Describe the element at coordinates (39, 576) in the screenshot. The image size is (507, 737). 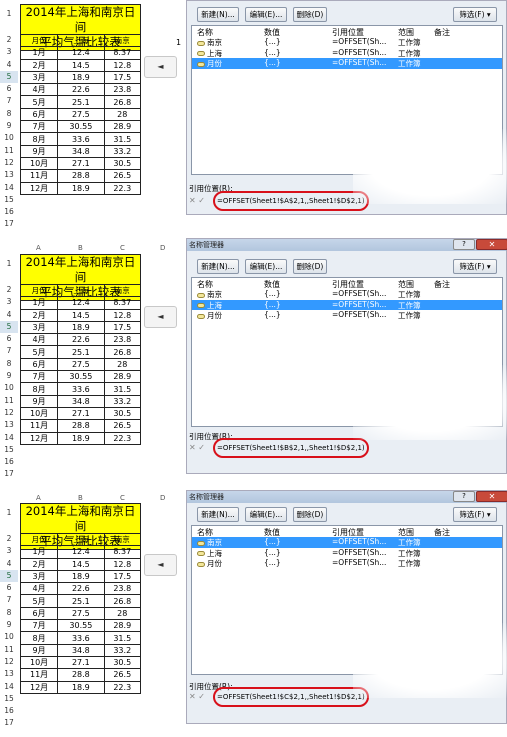
I see `cell: 3月` at that location.